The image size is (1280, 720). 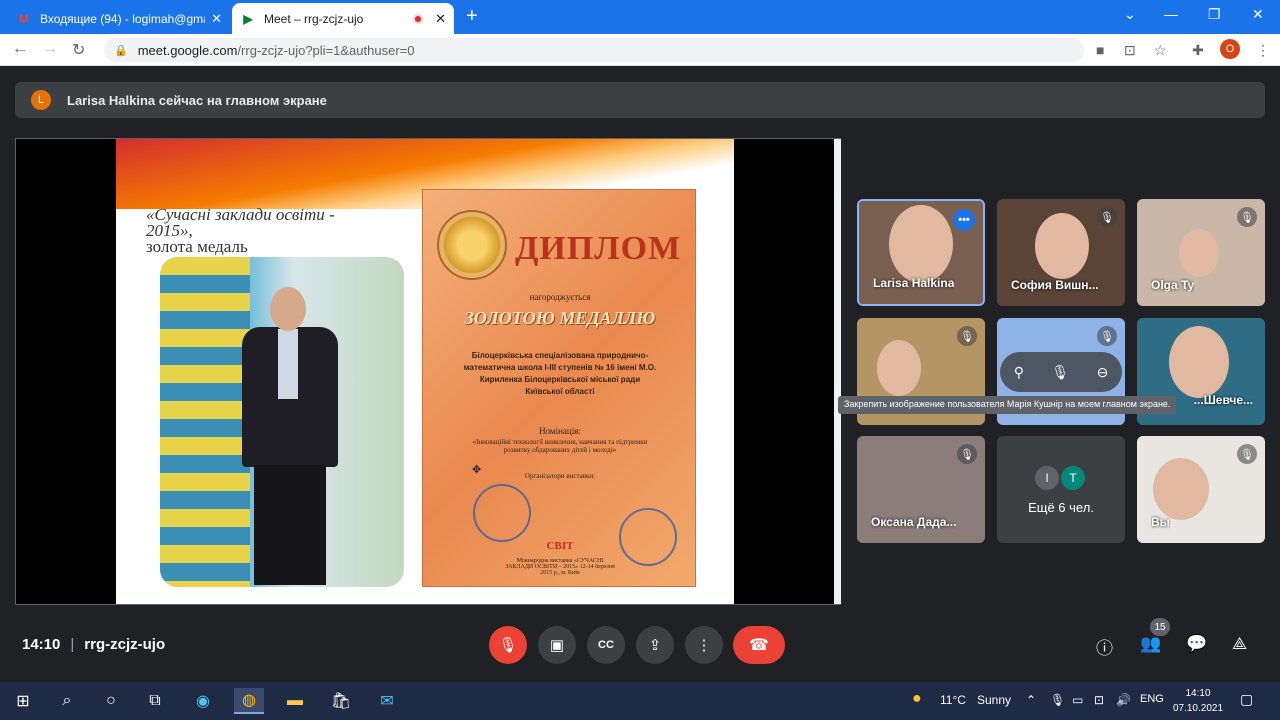 I want to click on tab-search-icon: ⌄, so click(x=1130, y=14).